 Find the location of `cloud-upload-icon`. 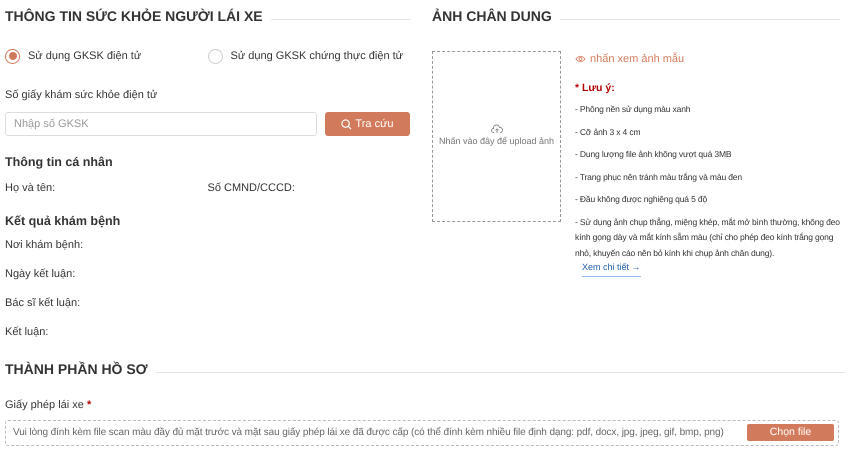

cloud-upload-icon is located at coordinates (496, 129).